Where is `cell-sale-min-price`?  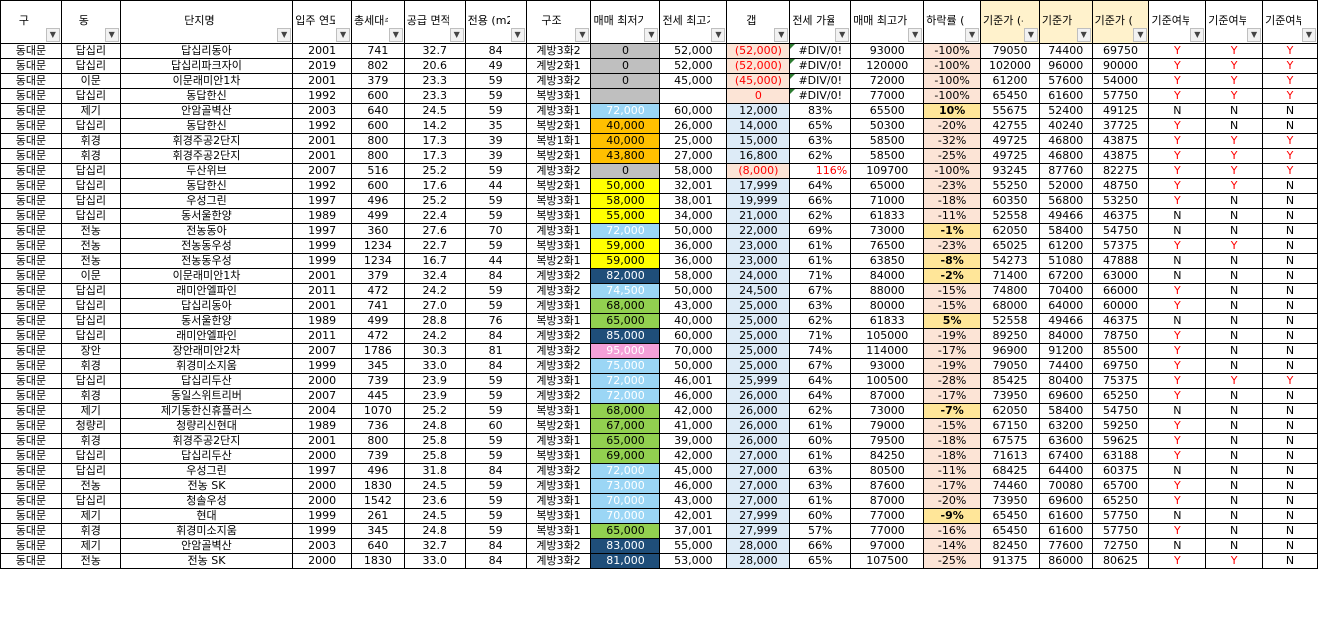 cell-sale-min-price is located at coordinates (625, 96).